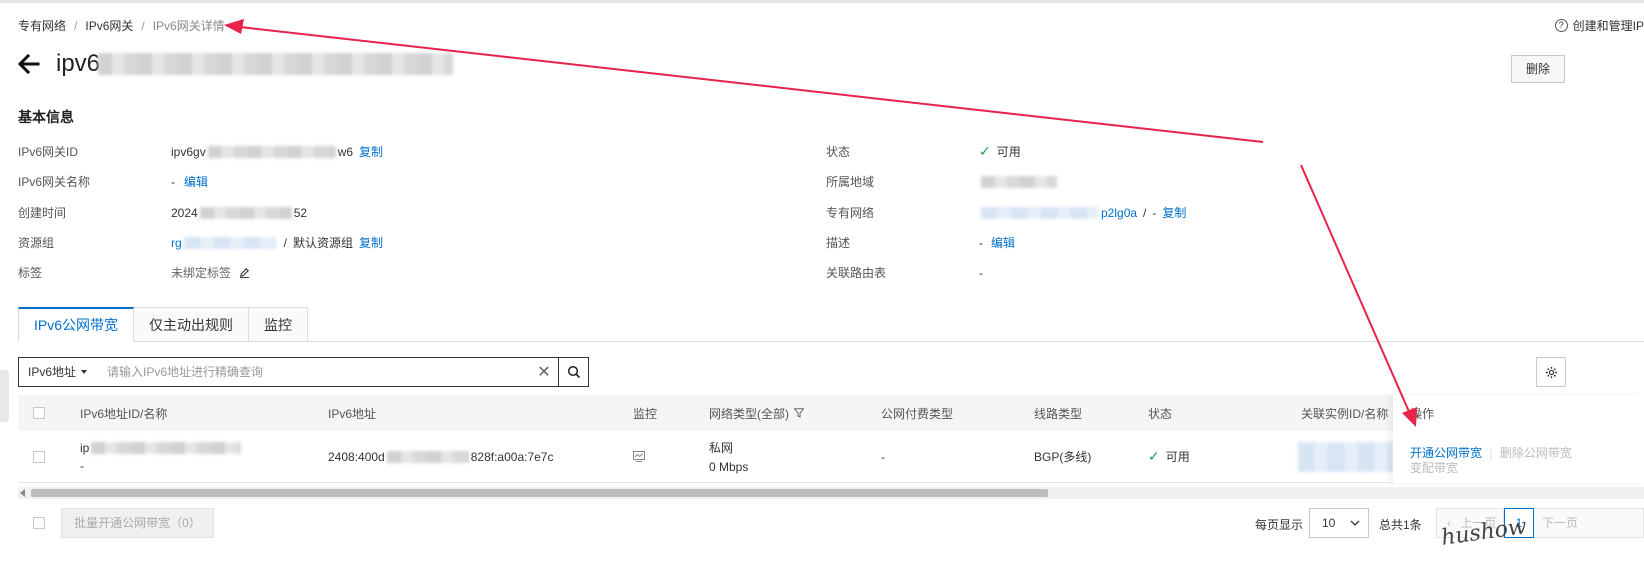 Image resolution: width=1644 pixels, height=582 pixels. What do you see at coordinates (4, 396) in the screenshot?
I see `side-collapse-handle` at bounding box center [4, 396].